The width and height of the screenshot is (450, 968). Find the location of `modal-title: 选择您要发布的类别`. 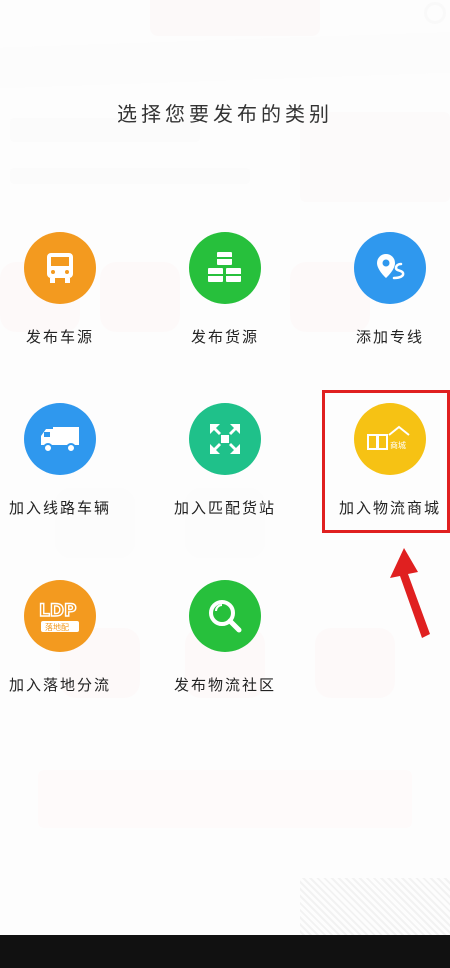

modal-title: 选择您要发布的类别 is located at coordinates (225, 114).